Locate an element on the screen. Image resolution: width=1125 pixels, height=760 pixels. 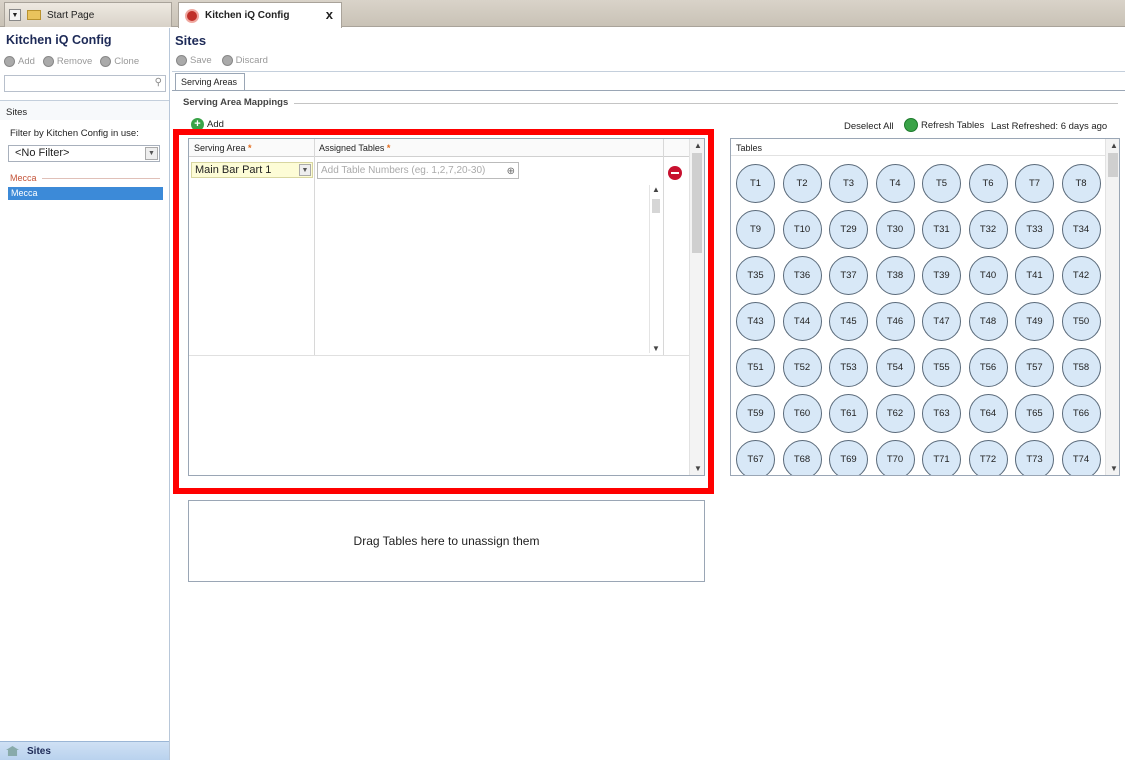
table-item: T31 is located at coordinates (941, 229).